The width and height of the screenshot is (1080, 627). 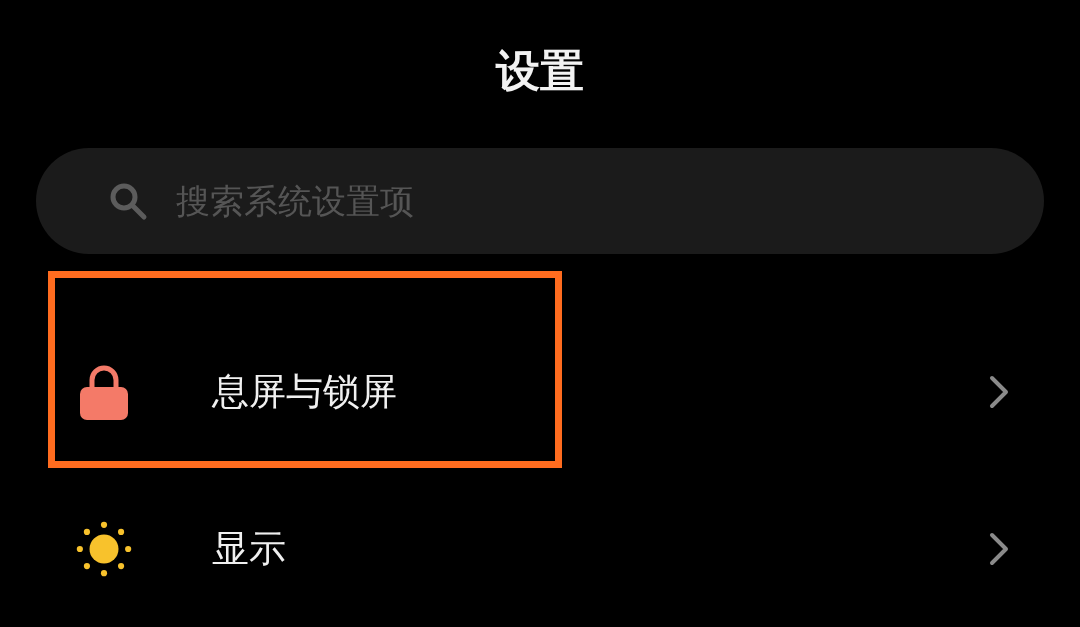 I want to click on search-icon, so click(x=128, y=201).